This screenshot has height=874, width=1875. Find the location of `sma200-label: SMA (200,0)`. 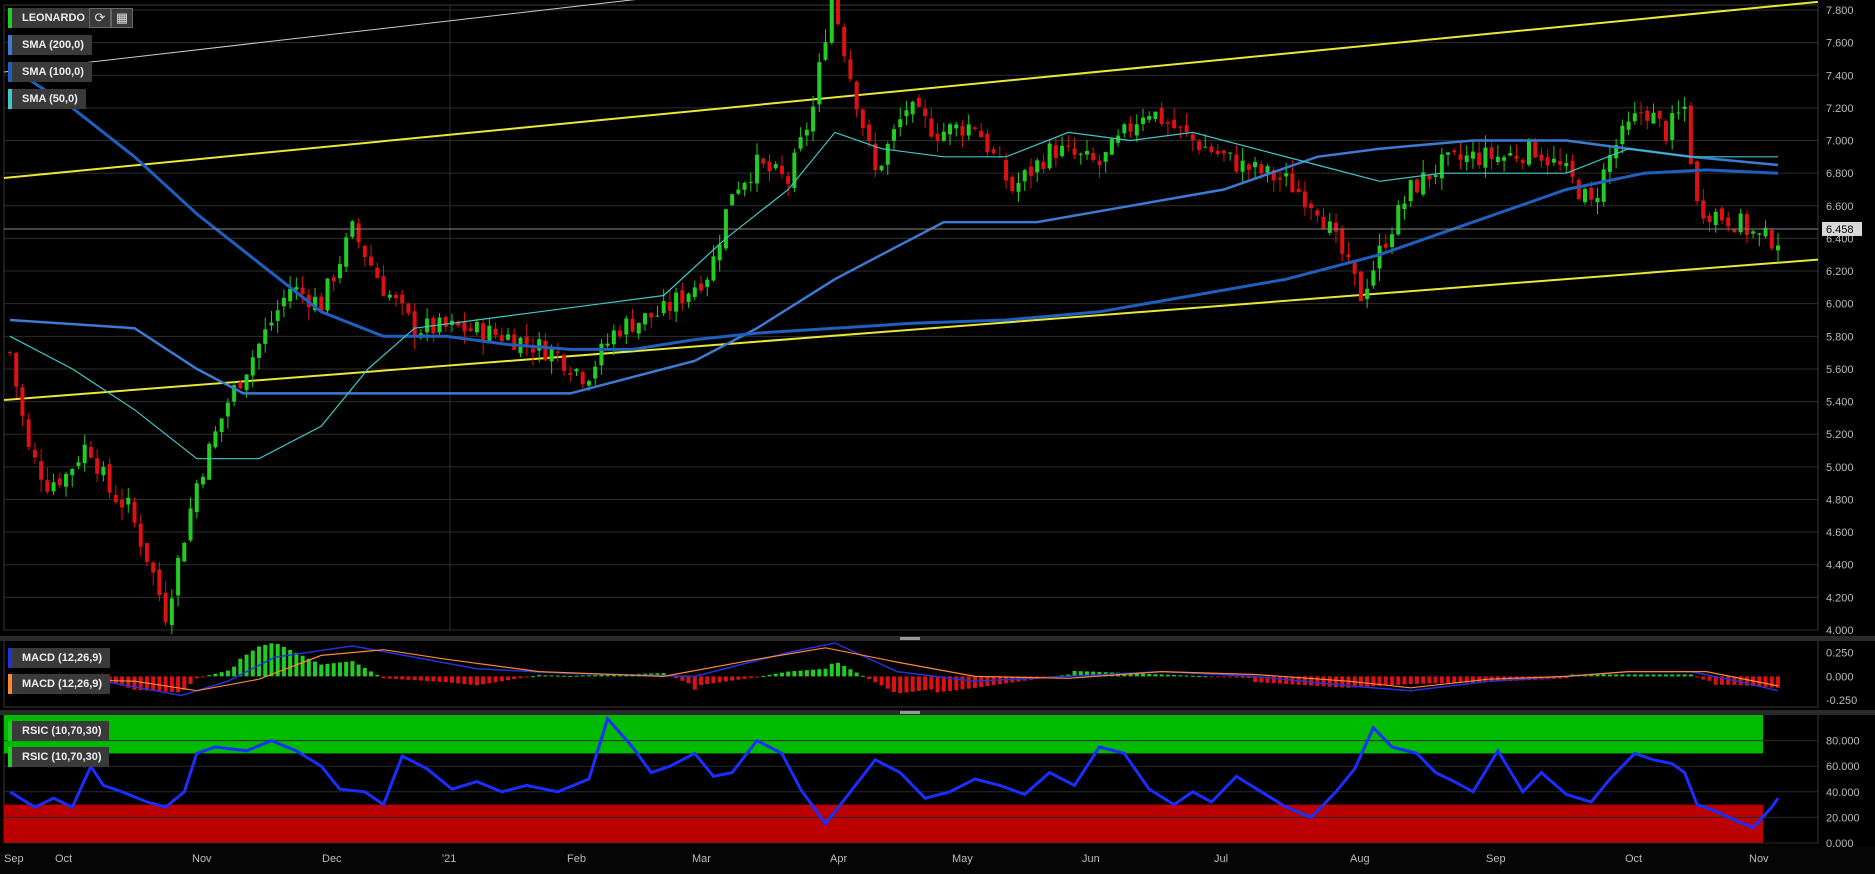

sma200-label: SMA (200,0) is located at coordinates (50, 45).